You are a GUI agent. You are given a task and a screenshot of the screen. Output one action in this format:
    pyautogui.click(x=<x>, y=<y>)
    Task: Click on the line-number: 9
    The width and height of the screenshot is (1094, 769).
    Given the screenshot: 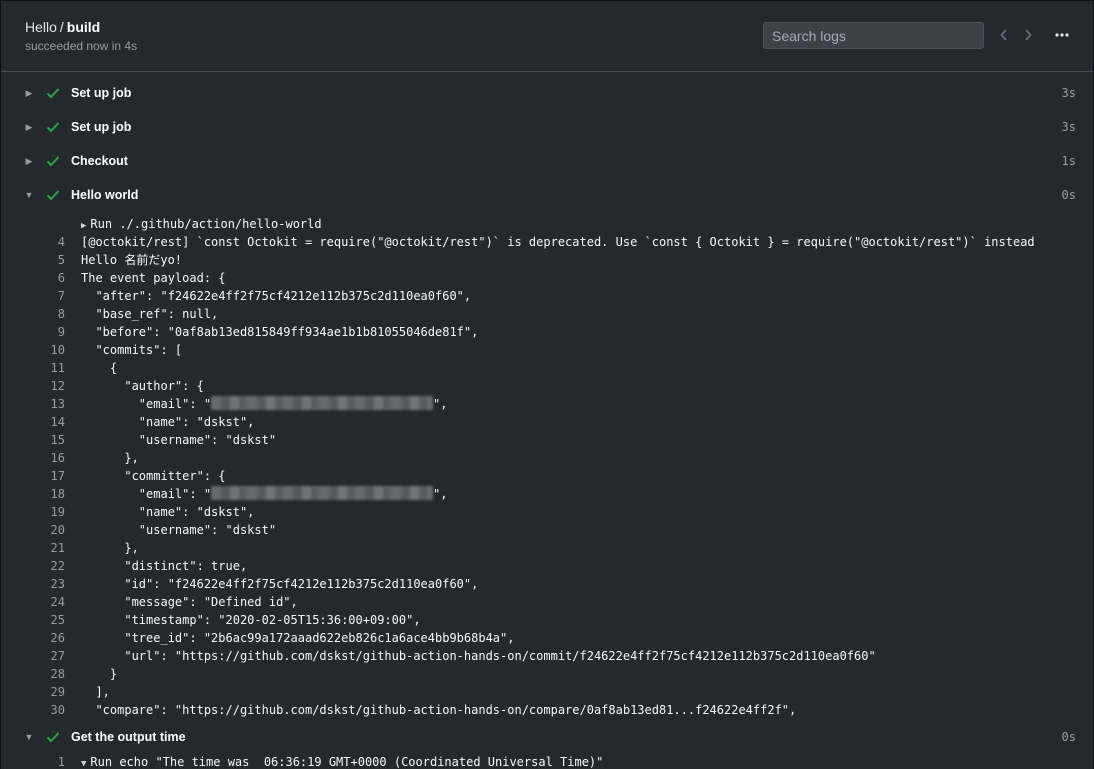 What is the action you would take?
    pyautogui.click(x=45, y=332)
    